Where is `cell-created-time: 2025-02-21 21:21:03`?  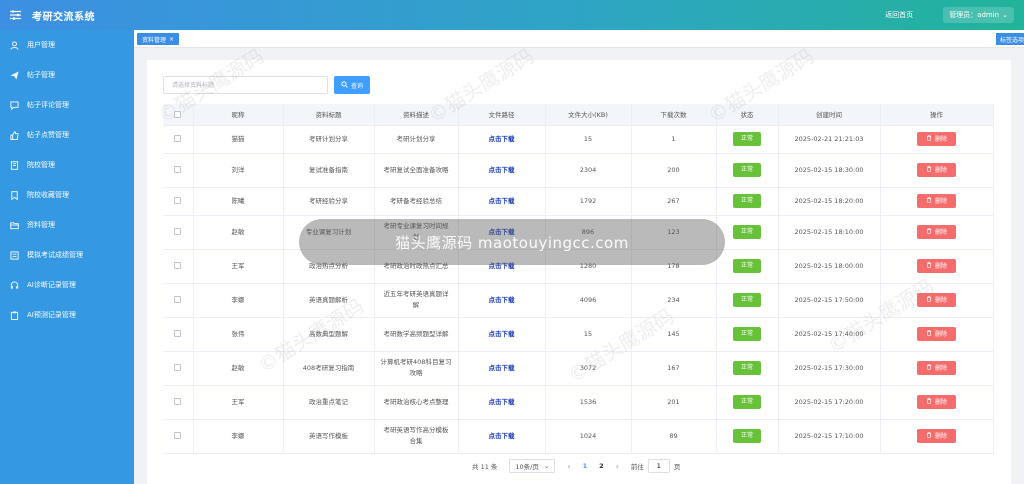
cell-created-time: 2025-02-21 21:21:03 is located at coordinates (829, 139).